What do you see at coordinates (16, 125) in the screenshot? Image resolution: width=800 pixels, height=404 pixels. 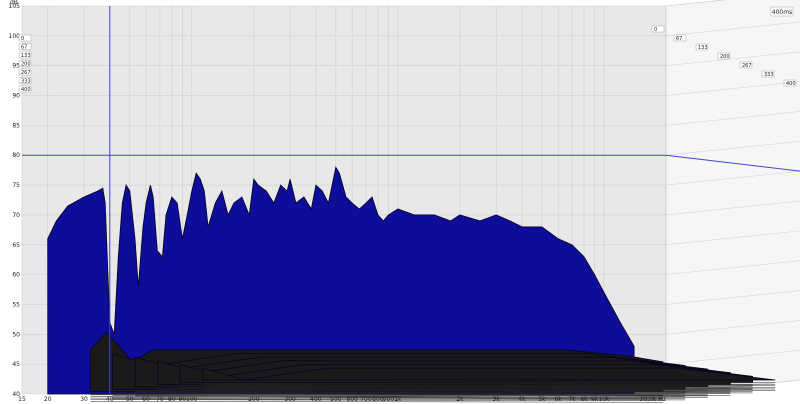 I see `y-tick-label: 85` at bounding box center [16, 125].